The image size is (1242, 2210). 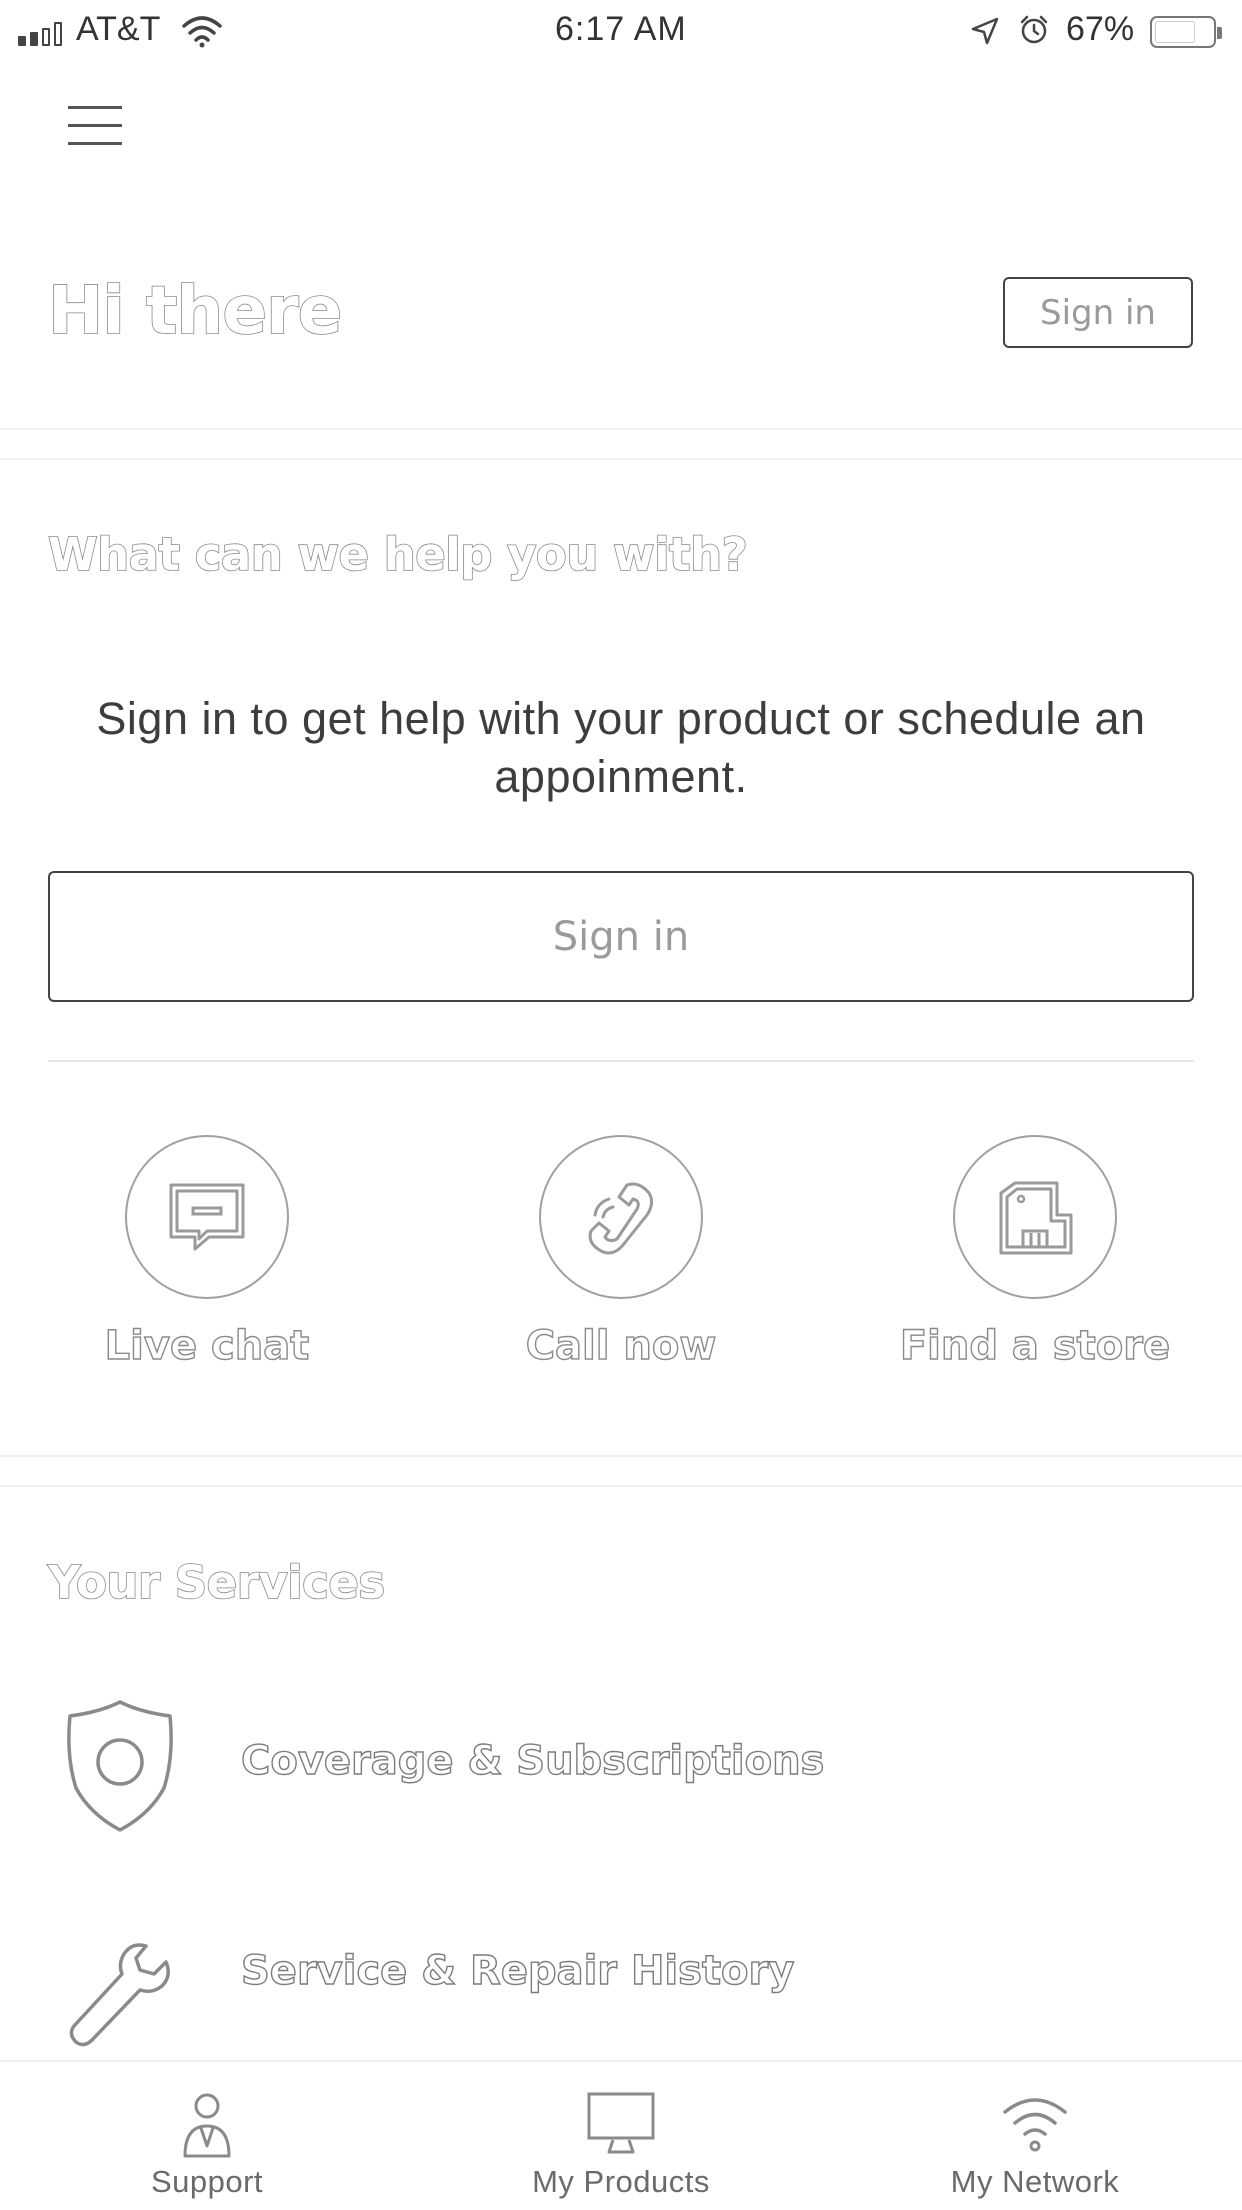 I want to click on service-repair-history-row: Service & Repair History, so click(x=621, y=1987).